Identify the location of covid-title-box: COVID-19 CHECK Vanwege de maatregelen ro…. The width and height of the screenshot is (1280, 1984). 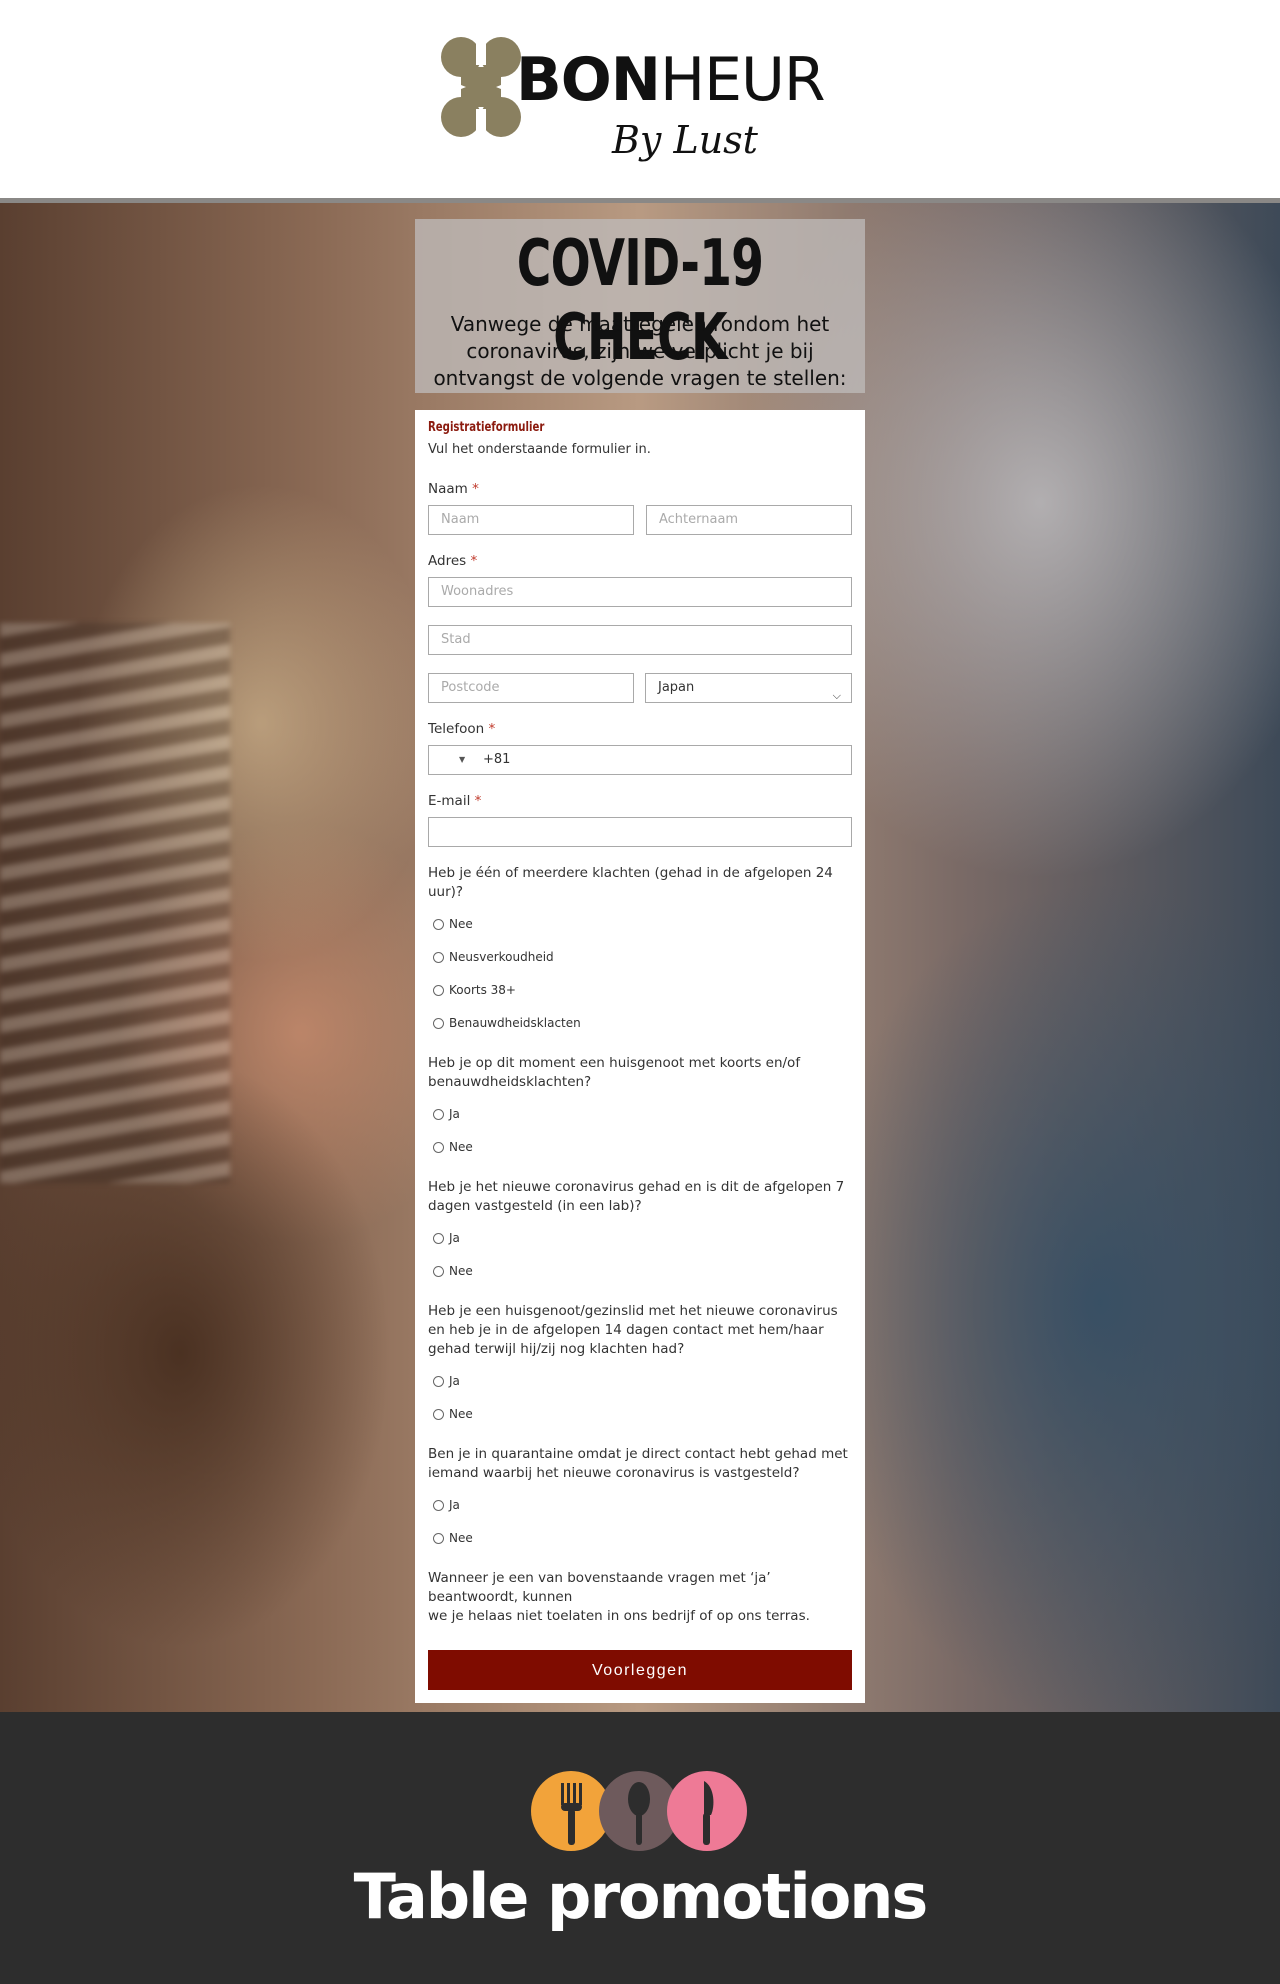
(640, 306).